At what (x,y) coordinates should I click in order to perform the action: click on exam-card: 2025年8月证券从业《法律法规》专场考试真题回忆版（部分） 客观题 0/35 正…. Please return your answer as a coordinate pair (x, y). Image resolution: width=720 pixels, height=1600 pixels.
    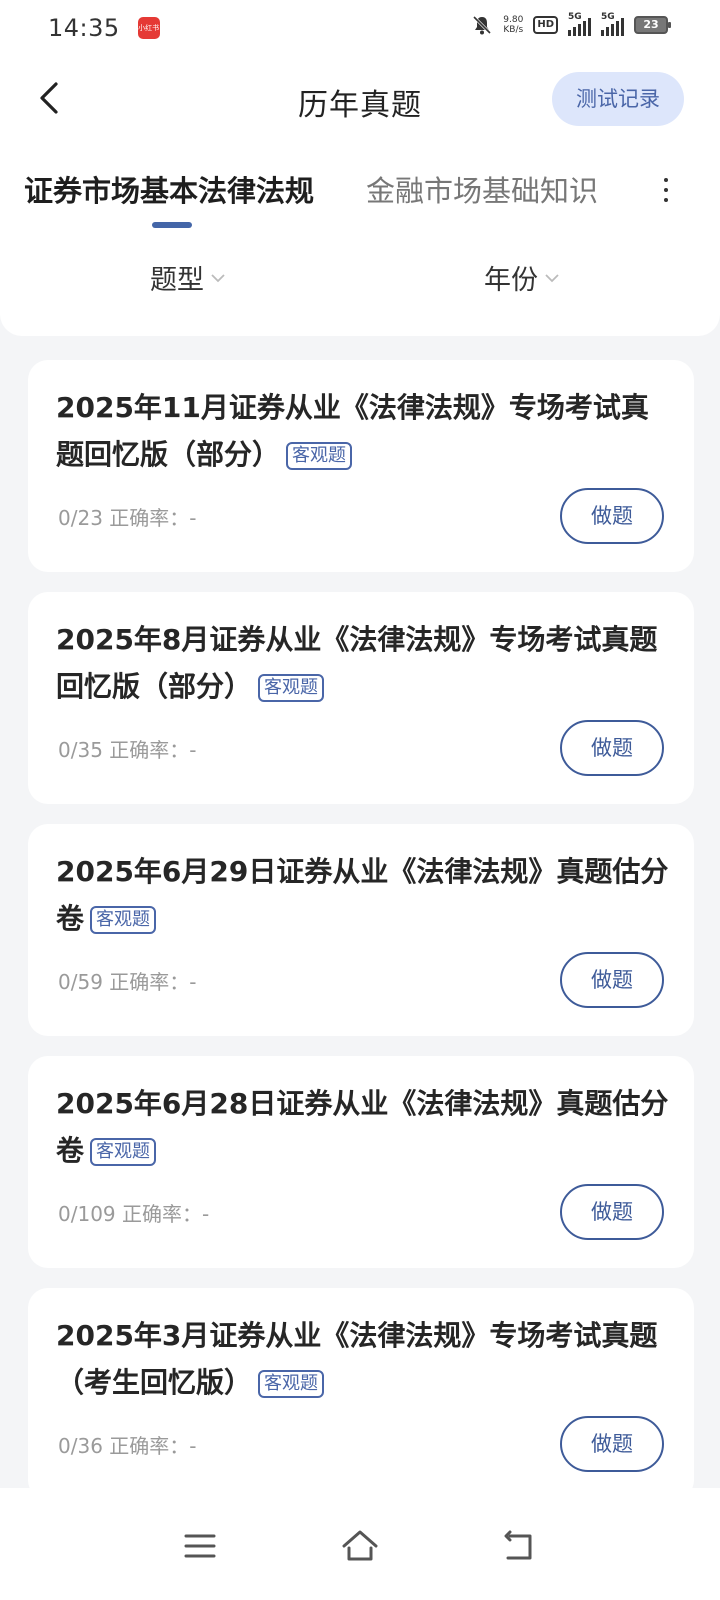
    Looking at the image, I should click on (361, 698).